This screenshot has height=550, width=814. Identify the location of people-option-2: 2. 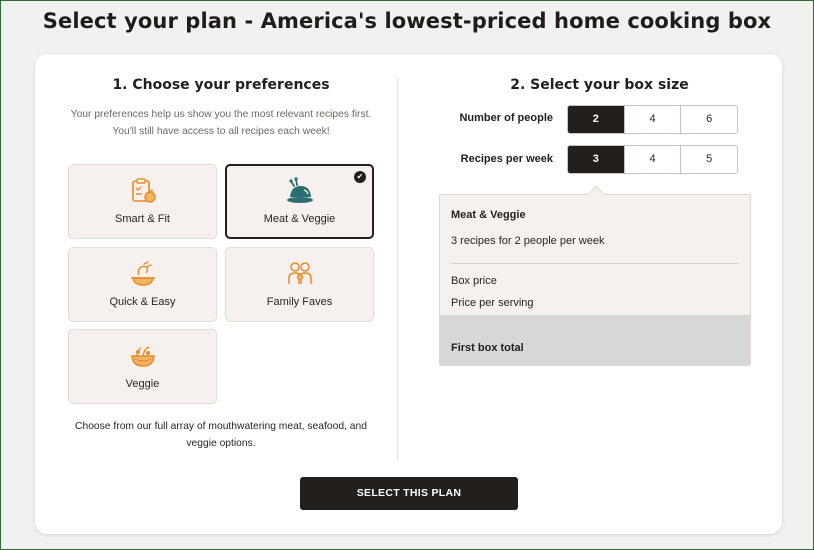
(596, 119).